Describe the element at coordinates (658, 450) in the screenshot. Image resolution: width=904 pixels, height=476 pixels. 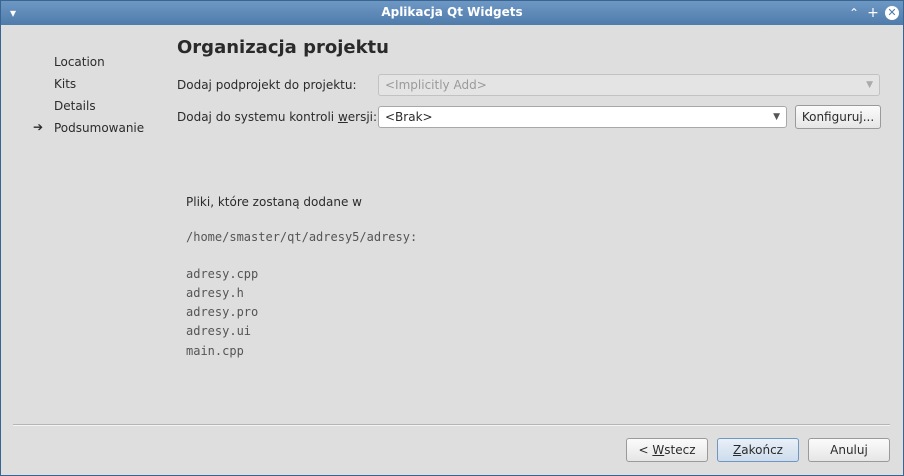
I see `back-mnemonic: W` at that location.